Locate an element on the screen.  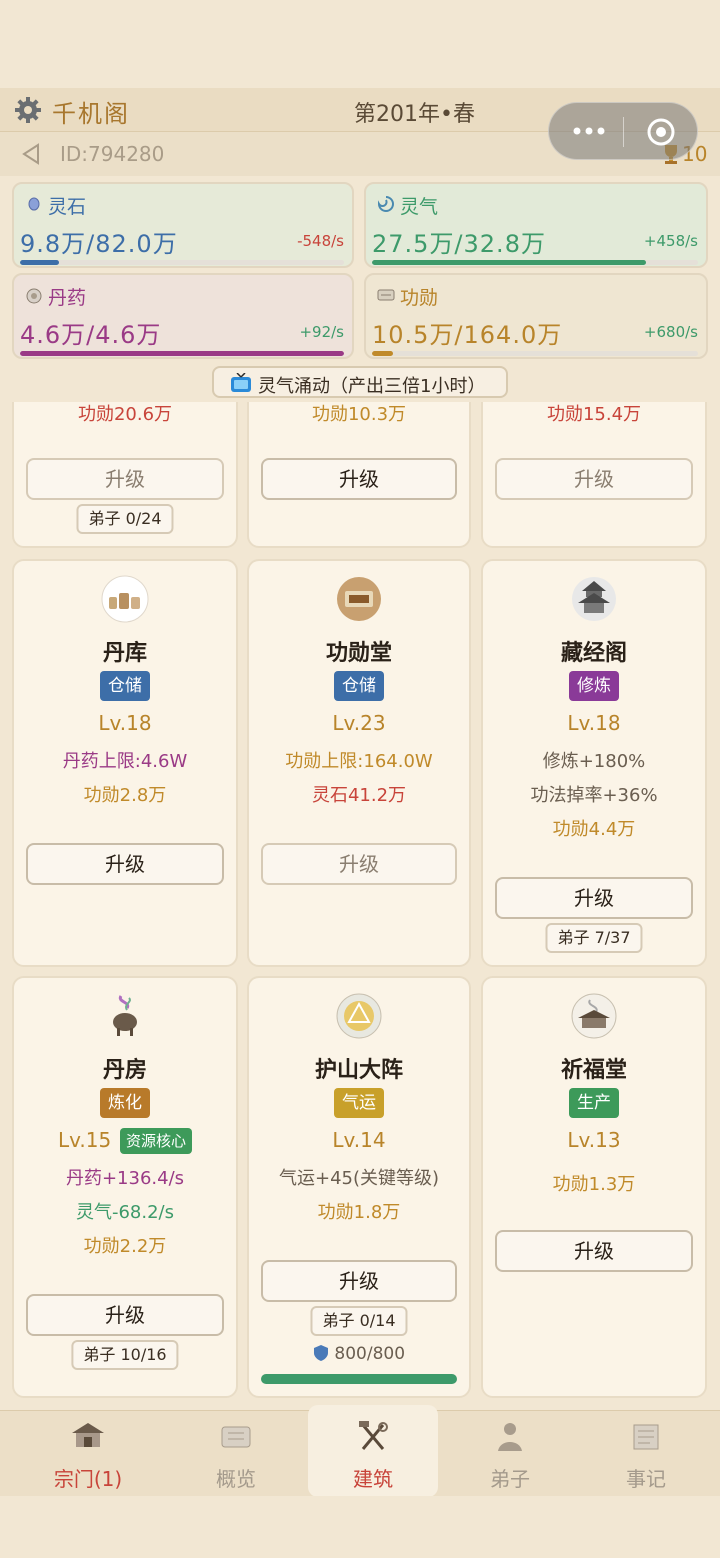
building-name: 护山大阵 is located at coordinates (358, 1070).